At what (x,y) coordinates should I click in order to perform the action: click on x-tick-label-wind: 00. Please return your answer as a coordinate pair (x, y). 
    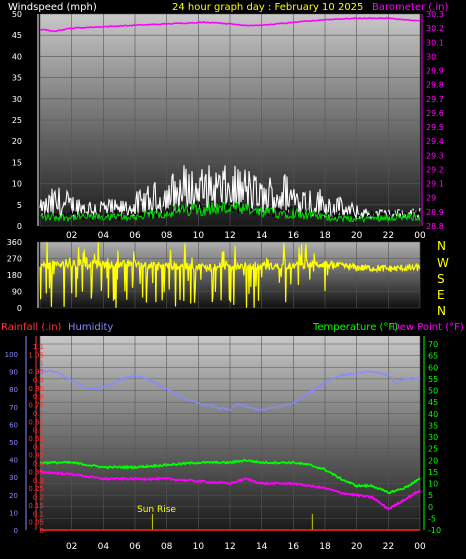
    Looking at the image, I should click on (420, 236).